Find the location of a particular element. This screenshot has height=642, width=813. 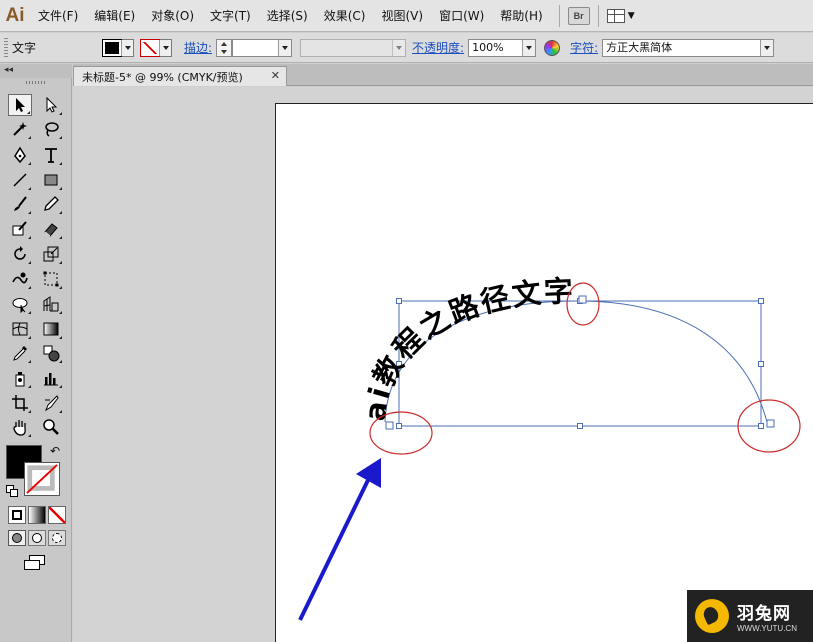

opacity-label: 不透明度: is located at coordinates (438, 47).